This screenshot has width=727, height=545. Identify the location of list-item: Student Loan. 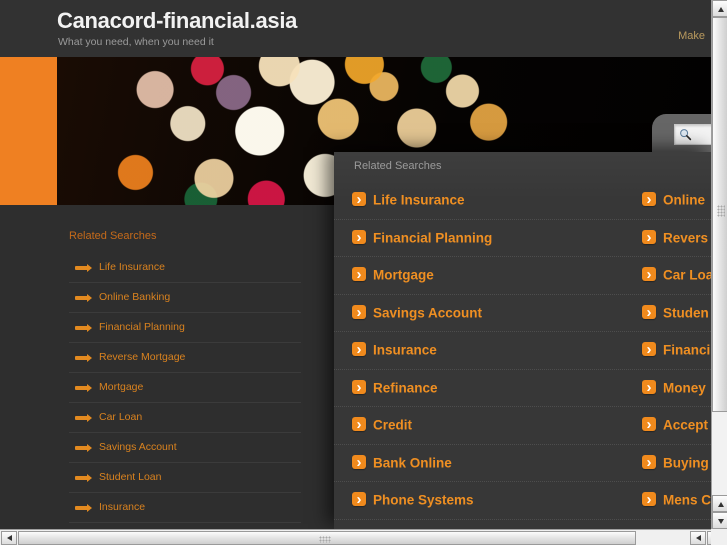
(185, 478).